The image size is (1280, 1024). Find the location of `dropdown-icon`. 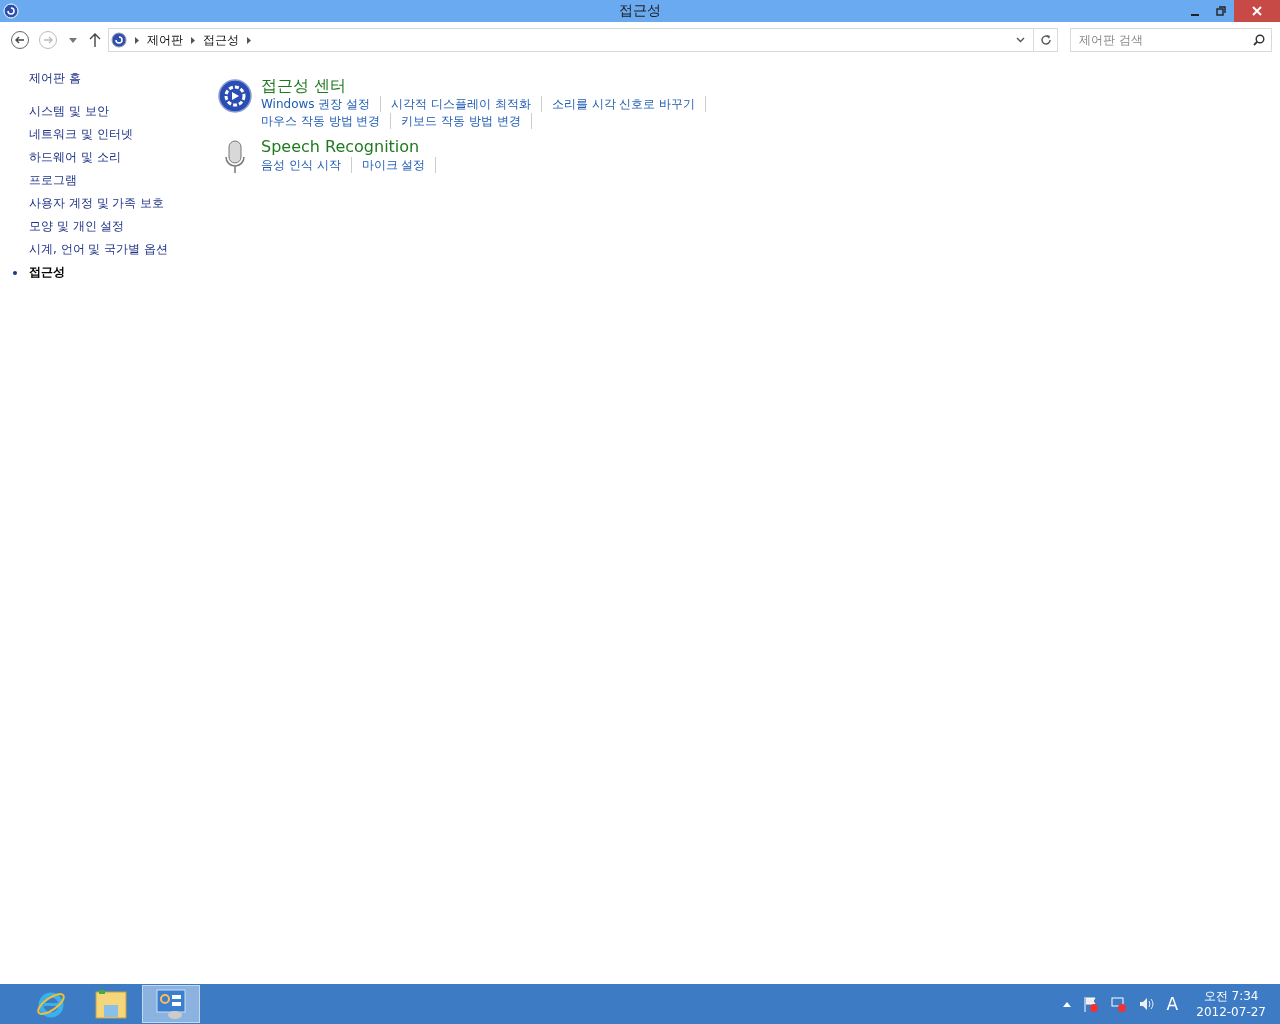

dropdown-icon is located at coordinates (1020, 40).